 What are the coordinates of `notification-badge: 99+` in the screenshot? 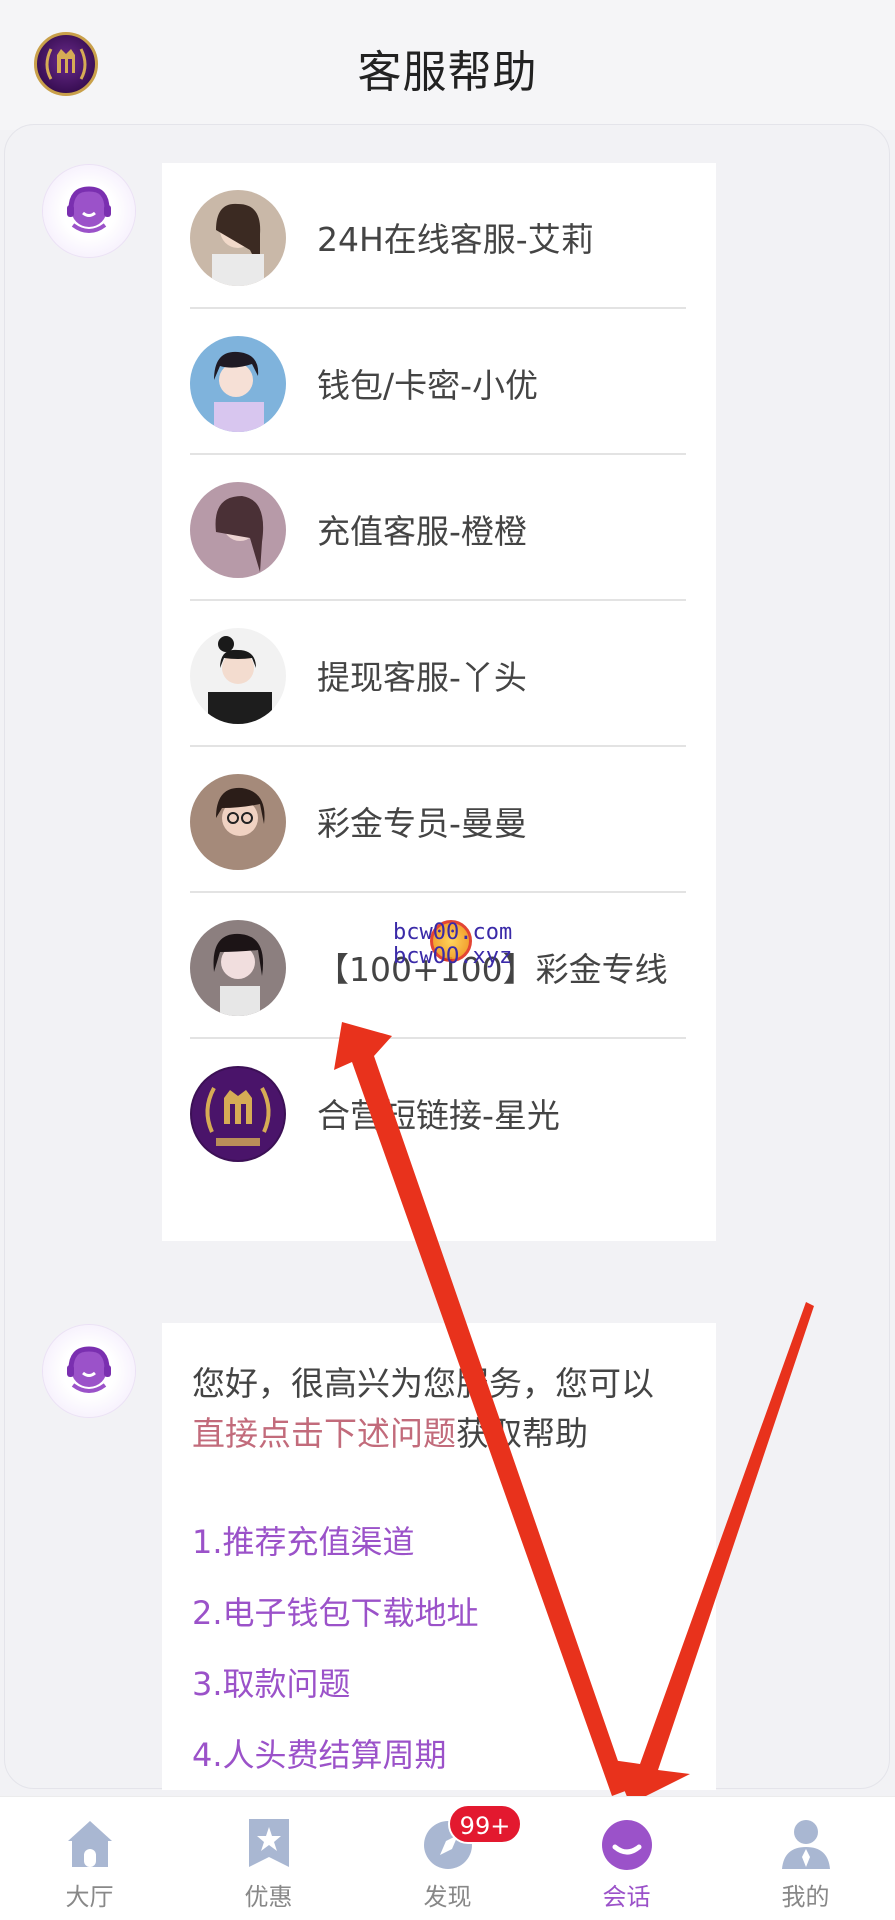 It's located at (485, 1824).